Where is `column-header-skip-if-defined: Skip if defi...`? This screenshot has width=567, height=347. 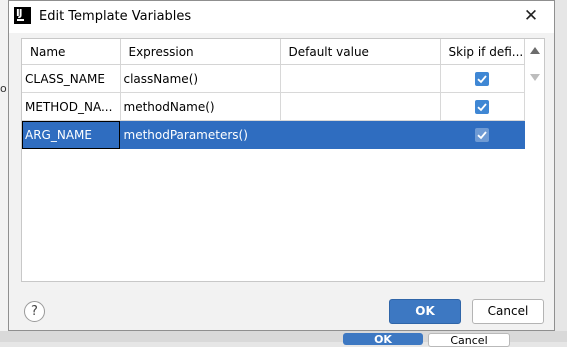
column-header-skip-if-defined: Skip if defi... is located at coordinates (482, 52).